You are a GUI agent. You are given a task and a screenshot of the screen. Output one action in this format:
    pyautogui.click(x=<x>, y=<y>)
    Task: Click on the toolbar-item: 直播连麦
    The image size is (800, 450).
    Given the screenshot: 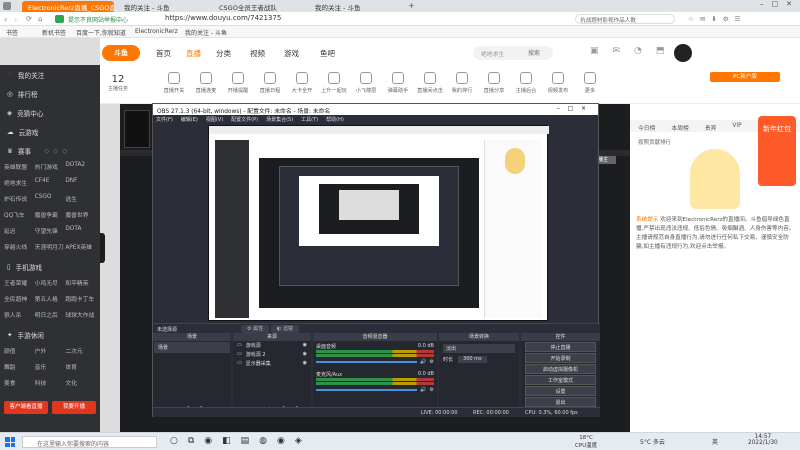 What is the action you would take?
    pyautogui.click(x=206, y=83)
    